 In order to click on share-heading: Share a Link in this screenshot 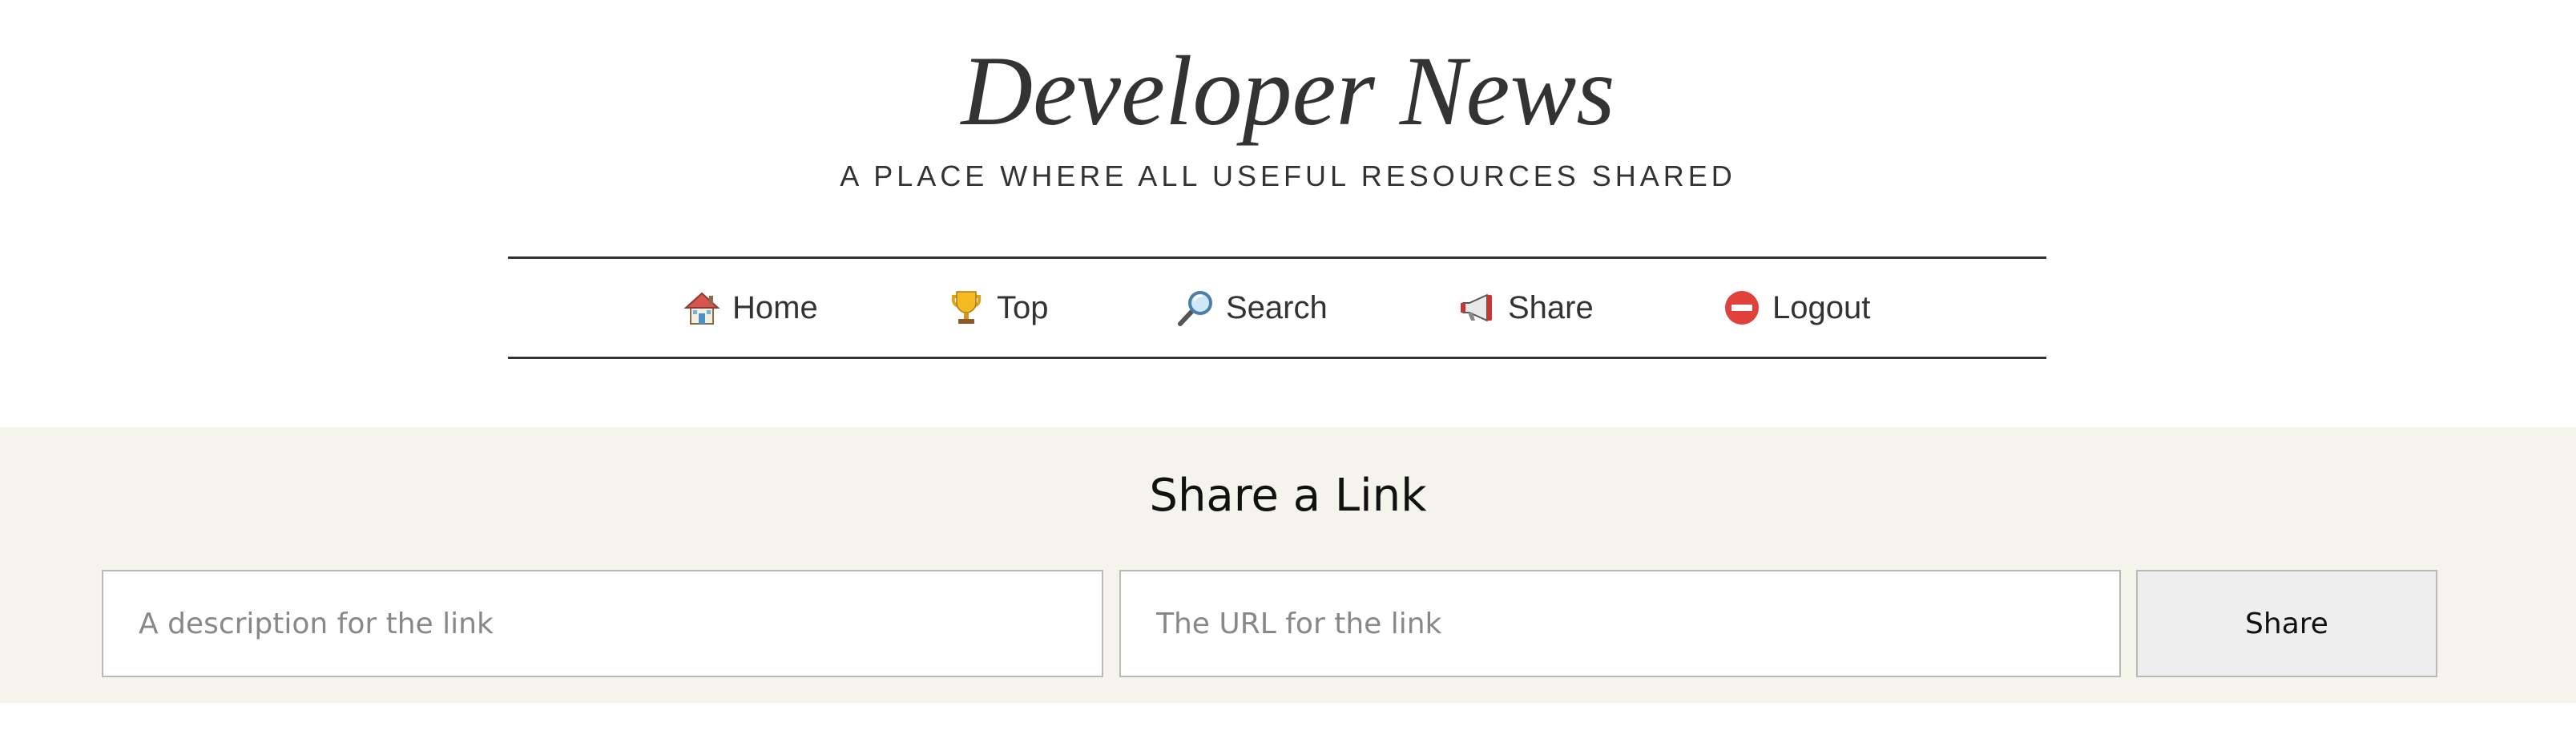, I will do `click(1288, 496)`.